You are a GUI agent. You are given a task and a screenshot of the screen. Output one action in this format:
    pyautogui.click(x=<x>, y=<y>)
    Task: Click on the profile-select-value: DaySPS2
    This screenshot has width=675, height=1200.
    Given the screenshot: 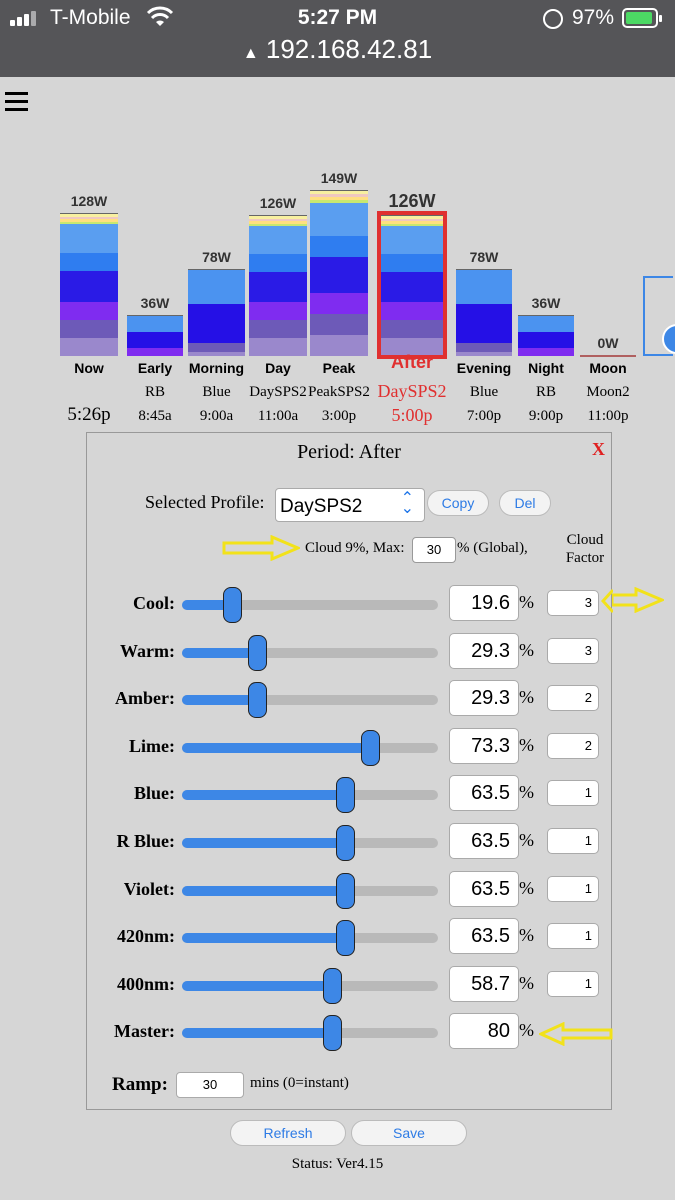 What is the action you would take?
    pyautogui.click(x=321, y=506)
    